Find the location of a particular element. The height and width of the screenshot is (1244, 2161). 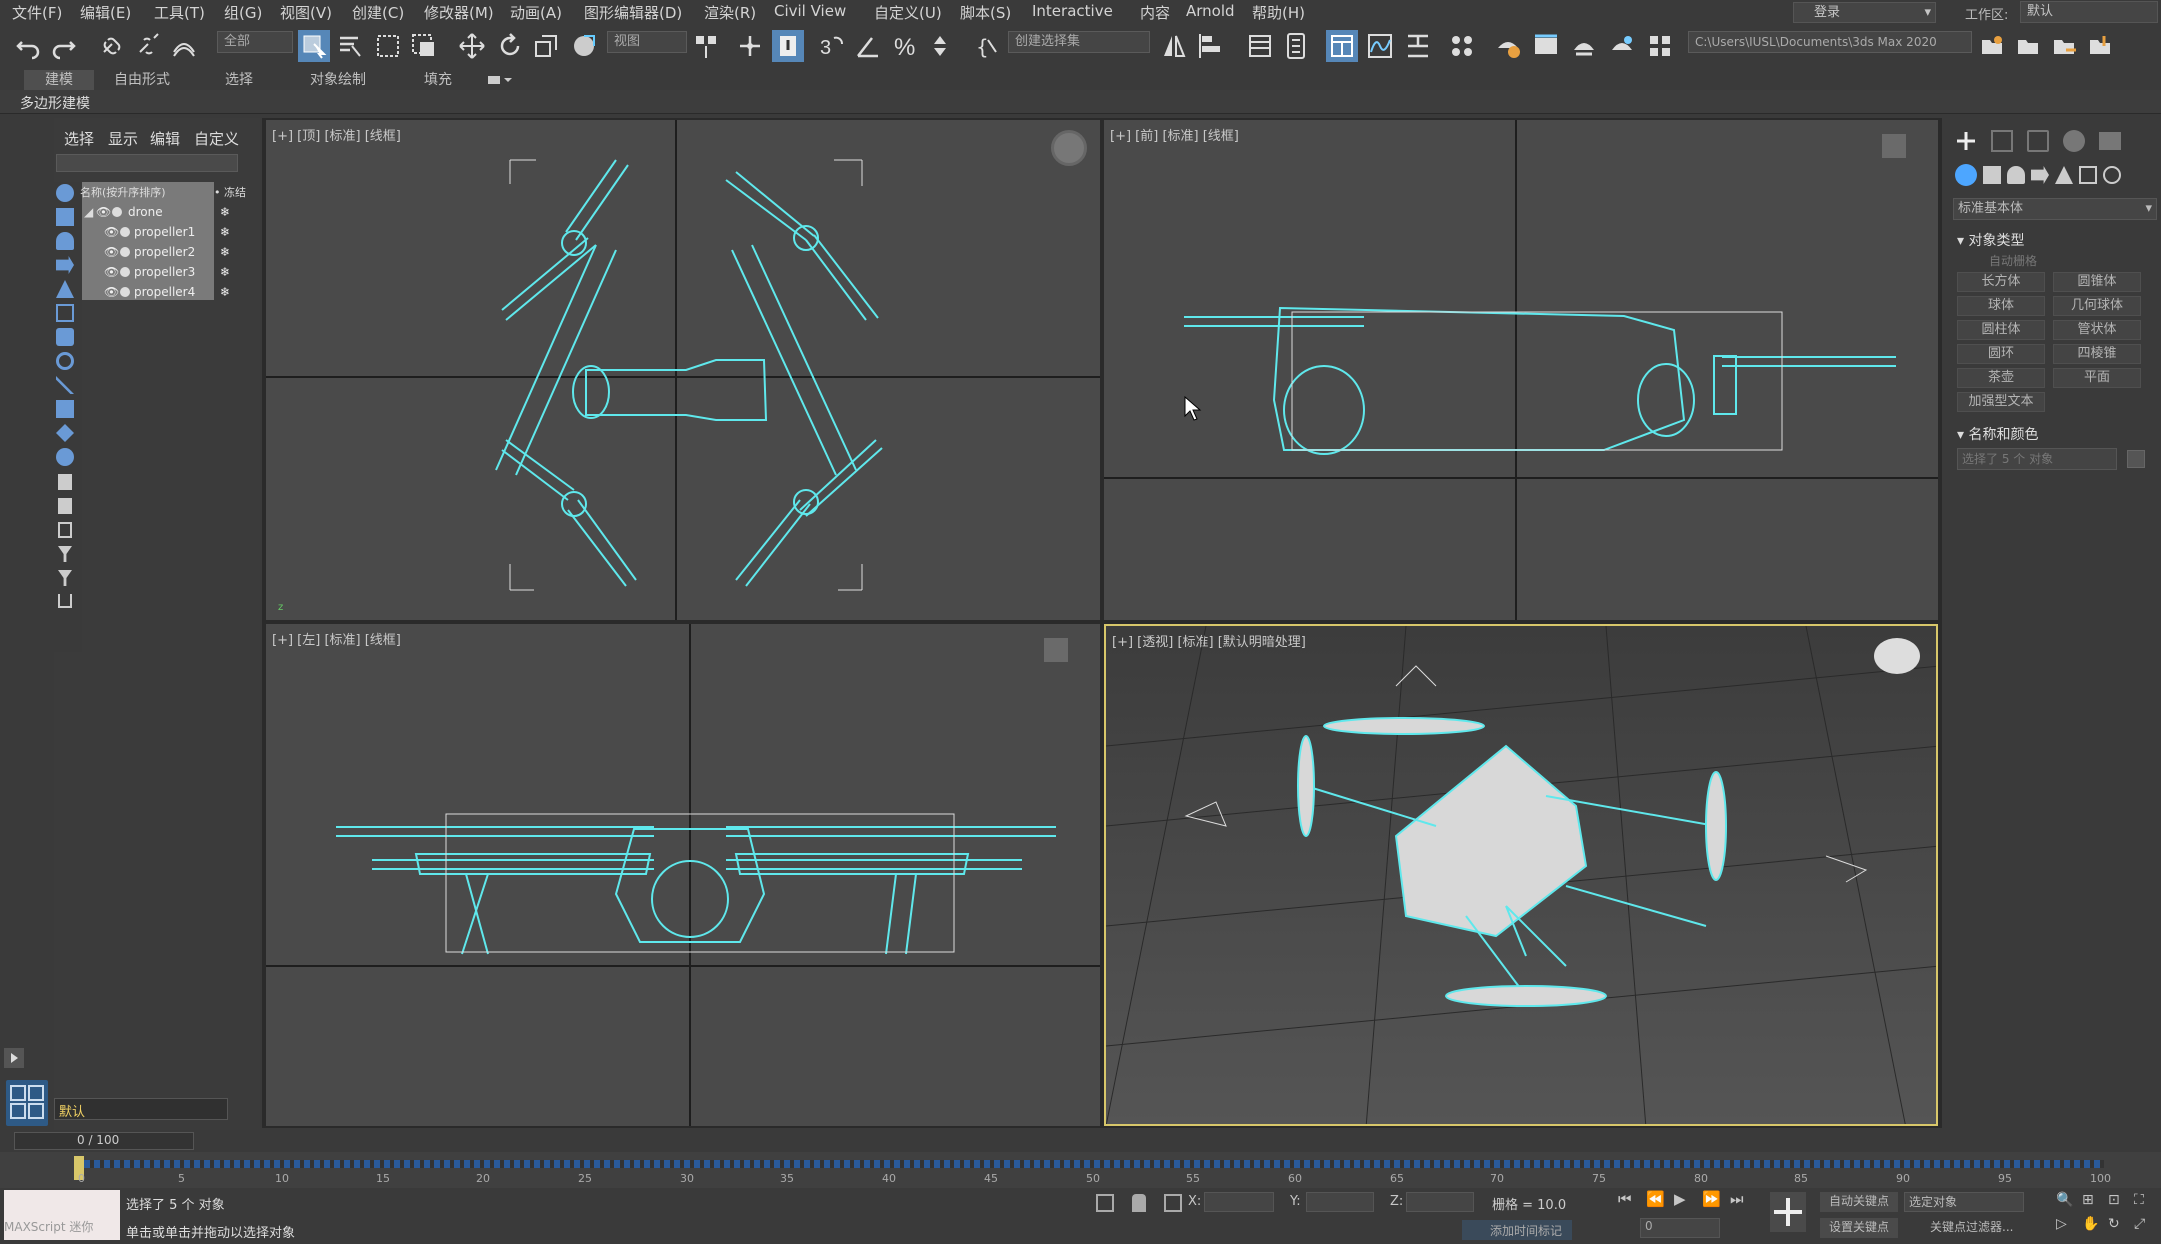

orbit-icon: ↻ is located at coordinates (2114, 1224).